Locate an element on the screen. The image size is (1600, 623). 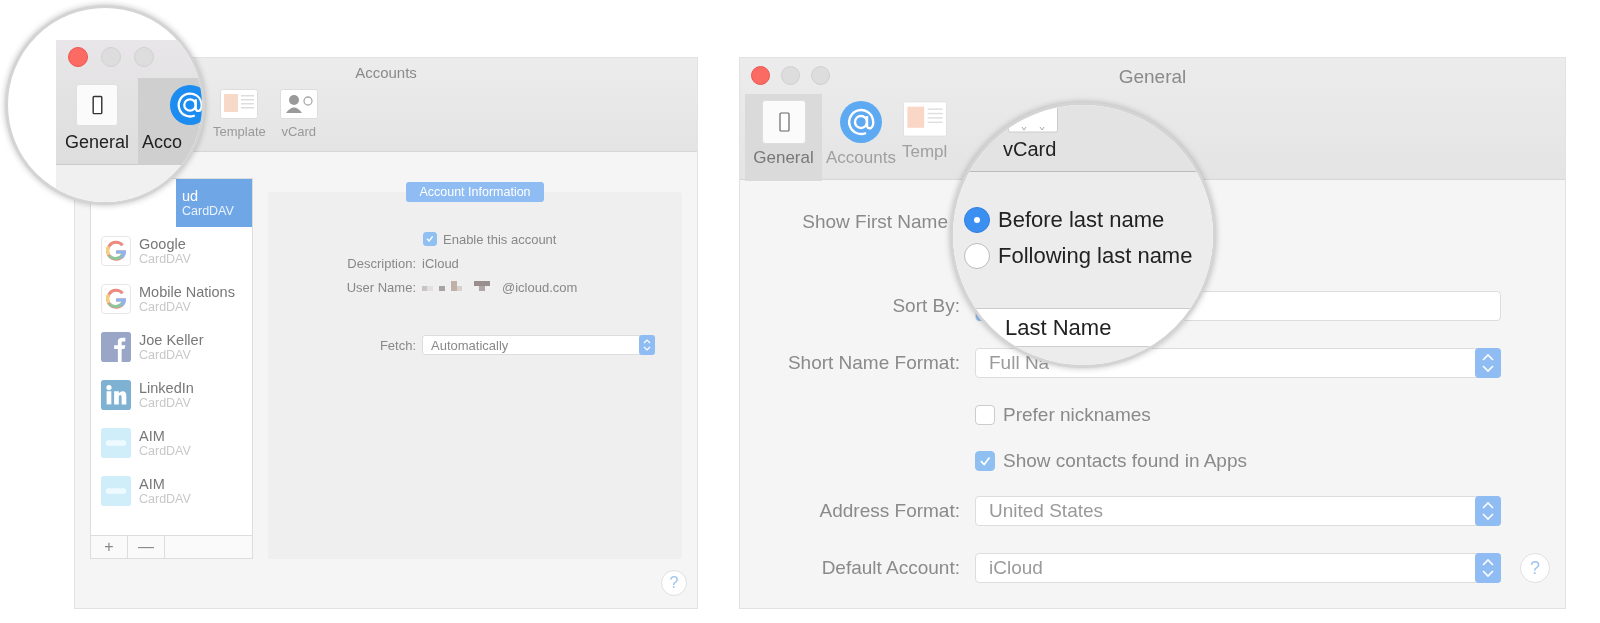
field-label: Show First Name is located at coordinates (874, 222).